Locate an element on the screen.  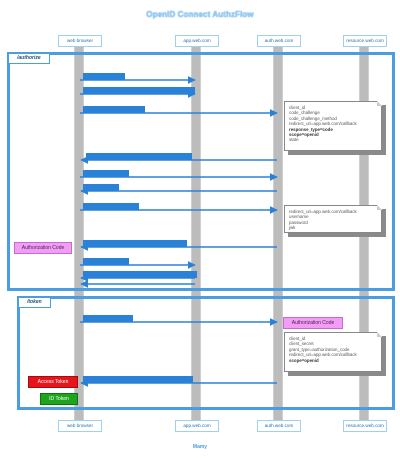
id-token-tag: ID Token is located at coordinates (59, 399).